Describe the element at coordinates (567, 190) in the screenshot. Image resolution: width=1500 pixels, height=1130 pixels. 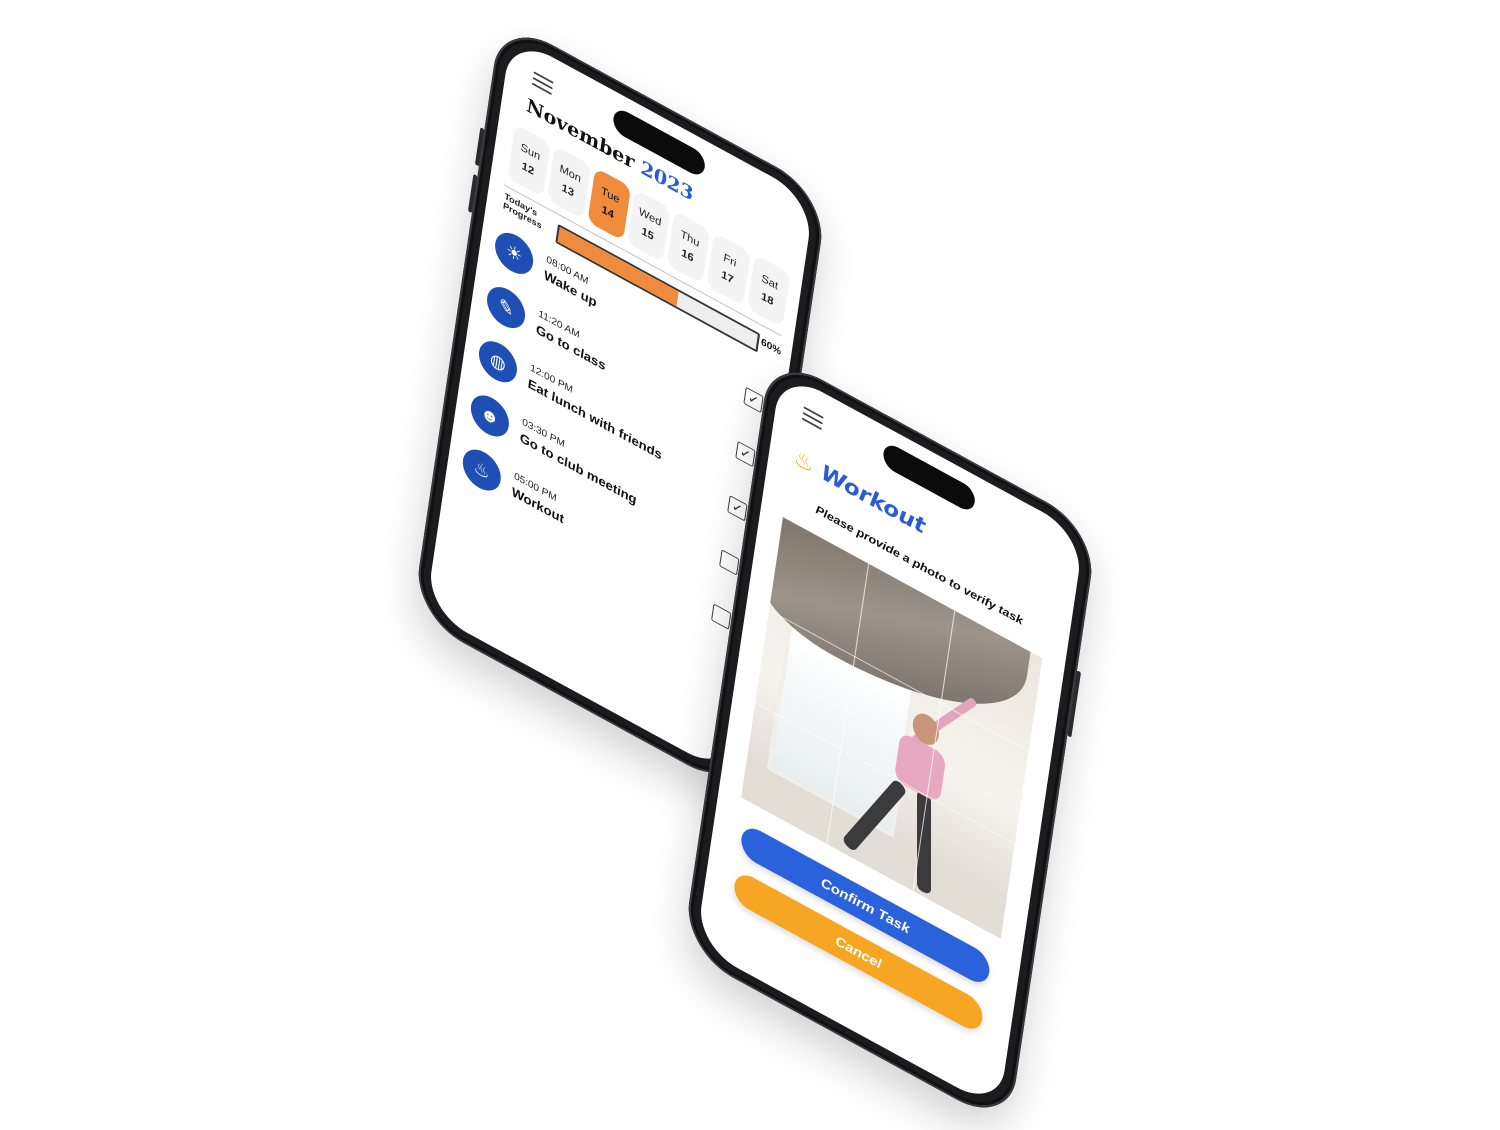
I see `day-number: 13` at that location.